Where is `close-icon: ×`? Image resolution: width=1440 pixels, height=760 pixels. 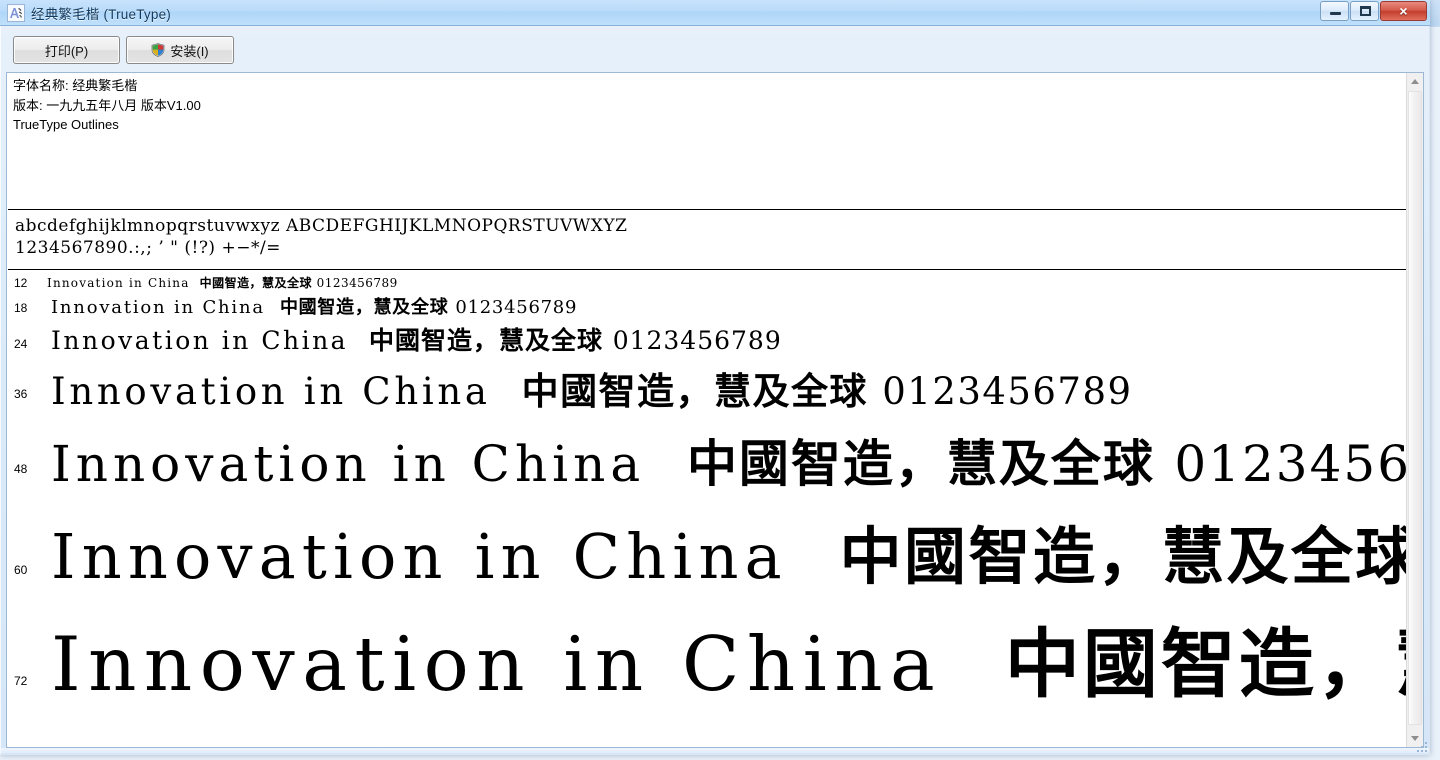
close-icon: × is located at coordinates (1403, 11).